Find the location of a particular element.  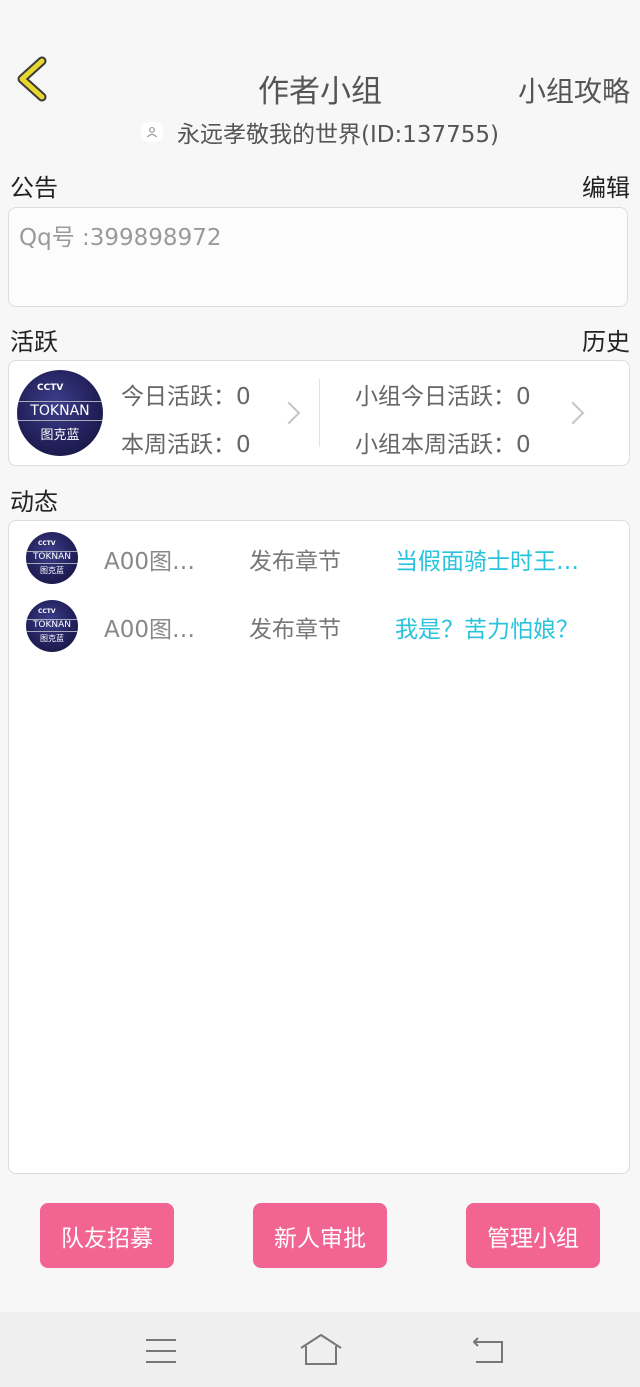

chapter-link: 我是？苦力怕娘？ is located at coordinates (487, 627).